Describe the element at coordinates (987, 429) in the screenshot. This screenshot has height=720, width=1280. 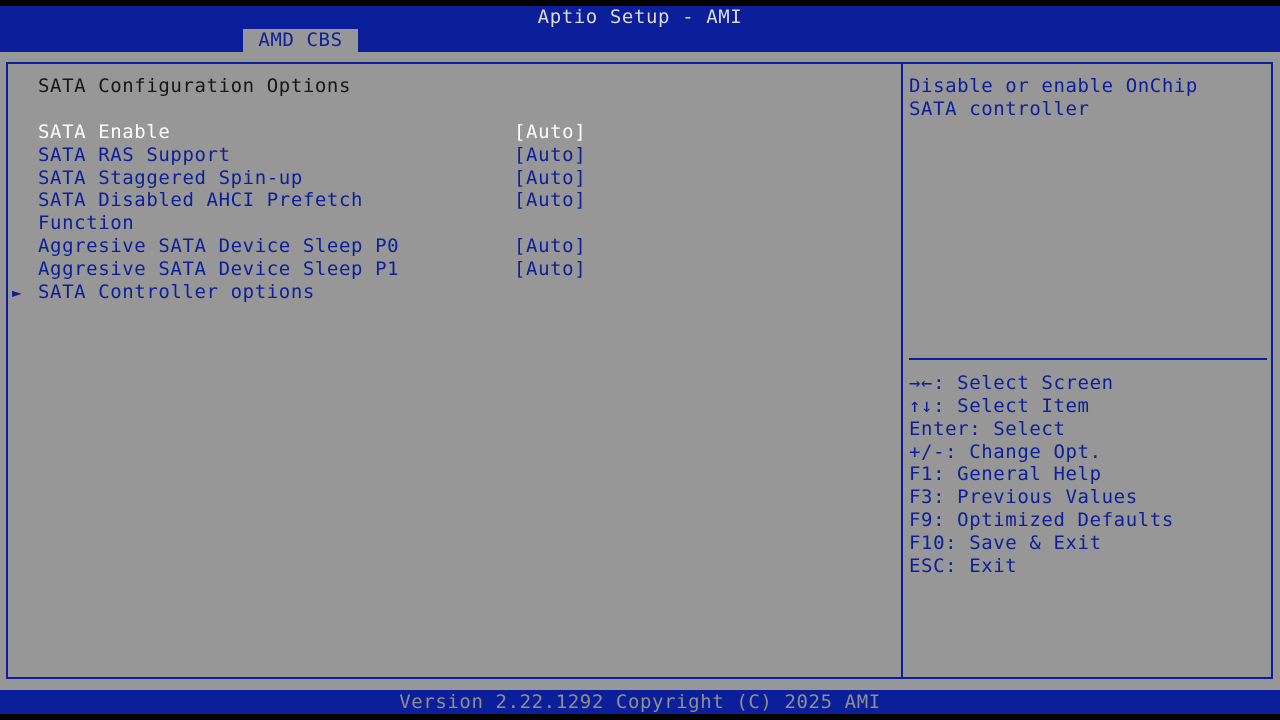
I see `key-hint-enter: Enter: Select` at that location.